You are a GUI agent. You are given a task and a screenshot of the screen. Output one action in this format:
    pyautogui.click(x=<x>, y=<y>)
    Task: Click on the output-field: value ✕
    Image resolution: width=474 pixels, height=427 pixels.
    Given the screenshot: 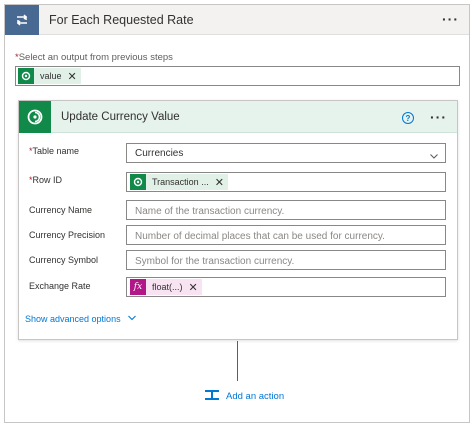 What is the action you would take?
    pyautogui.click(x=237, y=76)
    